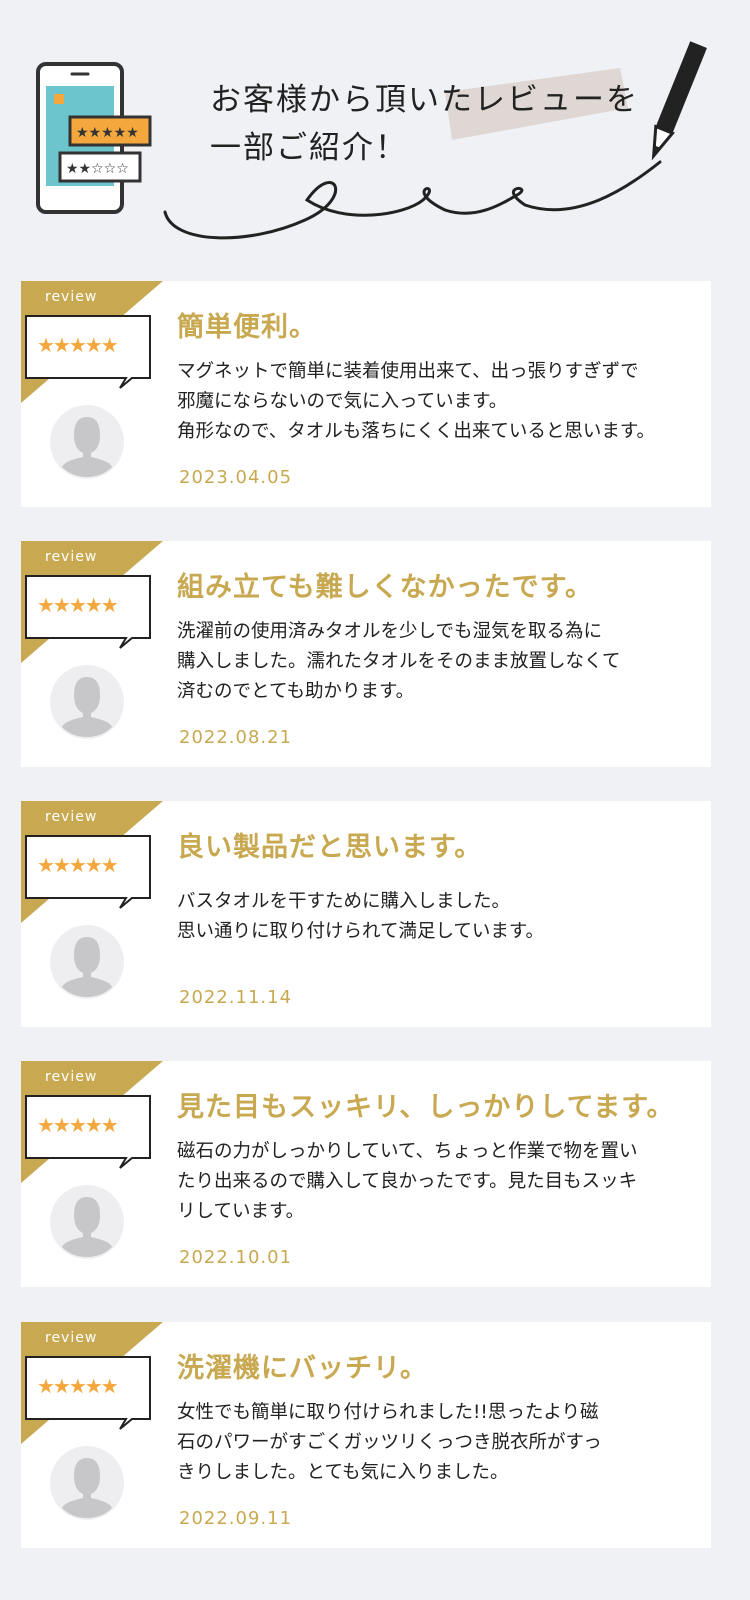 Image resolution: width=750 pixels, height=1600 pixels. Describe the element at coordinates (407, 1181) in the screenshot. I see `review-line: たり出来るので購入して良かったです。見た目もスッキ` at that location.